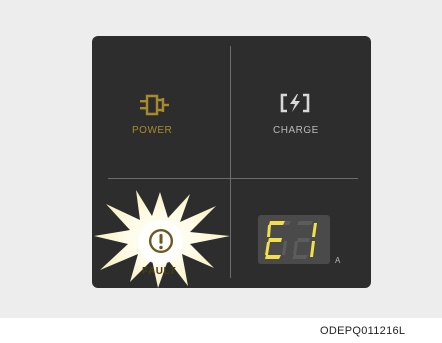  I want to click on seven-segment-display, so click(294, 239).